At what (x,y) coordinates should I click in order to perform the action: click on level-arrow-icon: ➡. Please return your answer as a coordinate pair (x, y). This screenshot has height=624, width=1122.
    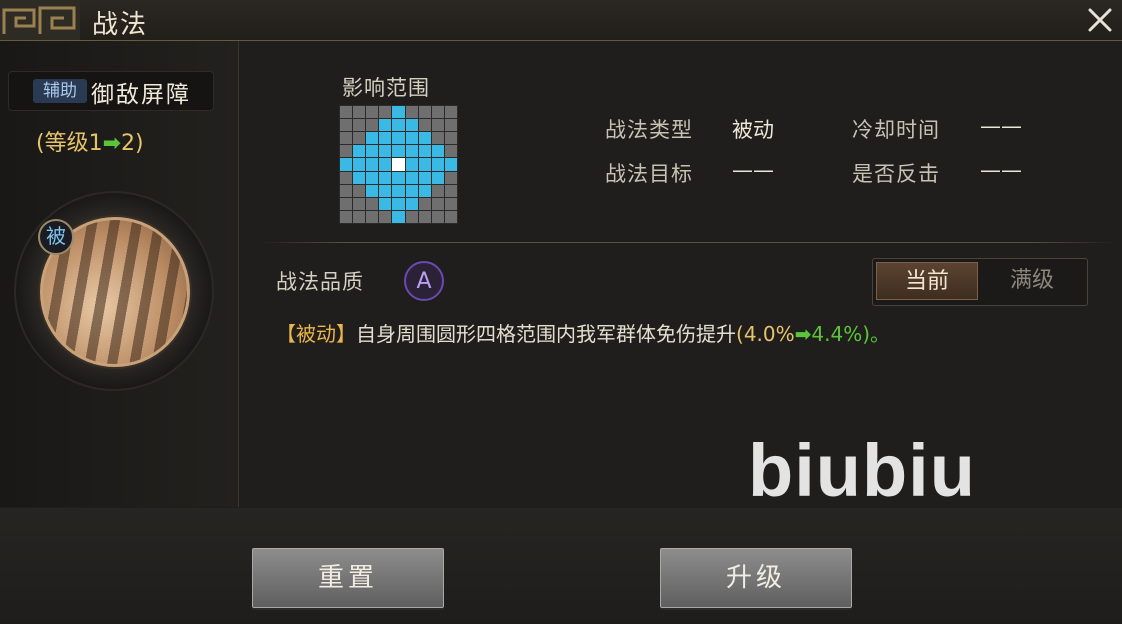
    Looking at the image, I should click on (112, 143).